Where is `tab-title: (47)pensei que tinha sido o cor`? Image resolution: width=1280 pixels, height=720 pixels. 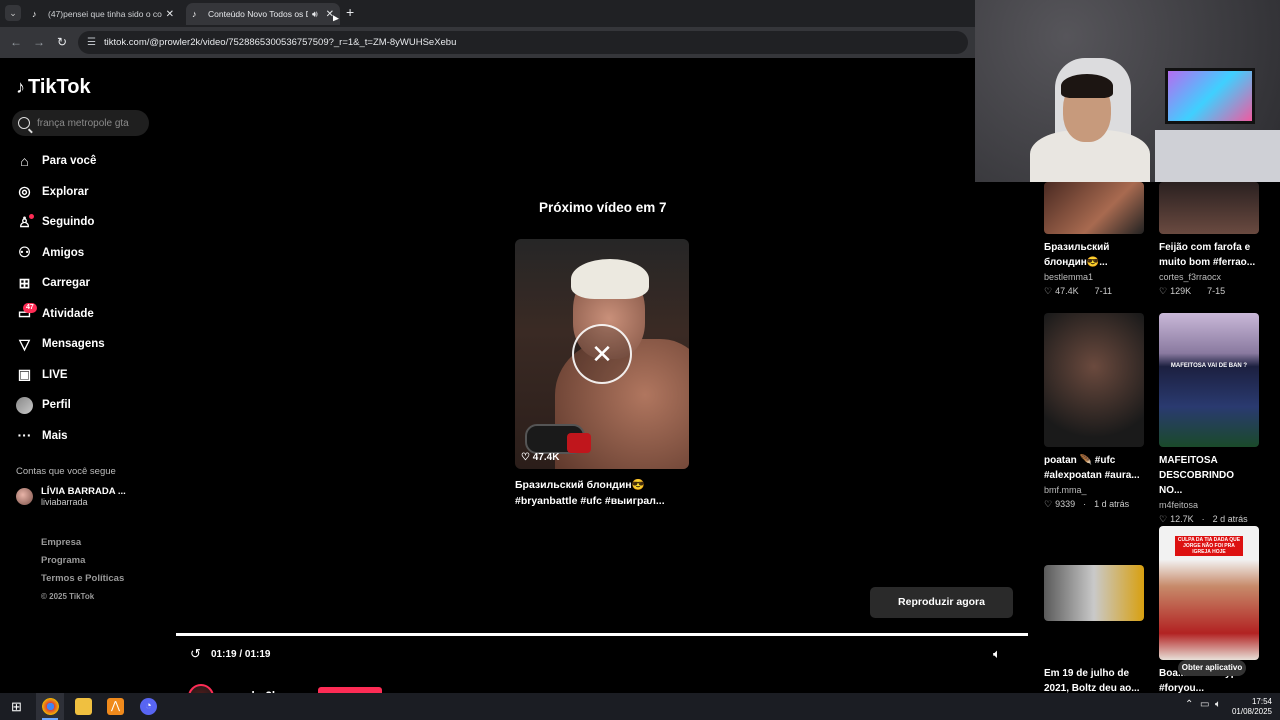
tab-title: (47)pensei que tinha sido o cor is located at coordinates (105, 14).